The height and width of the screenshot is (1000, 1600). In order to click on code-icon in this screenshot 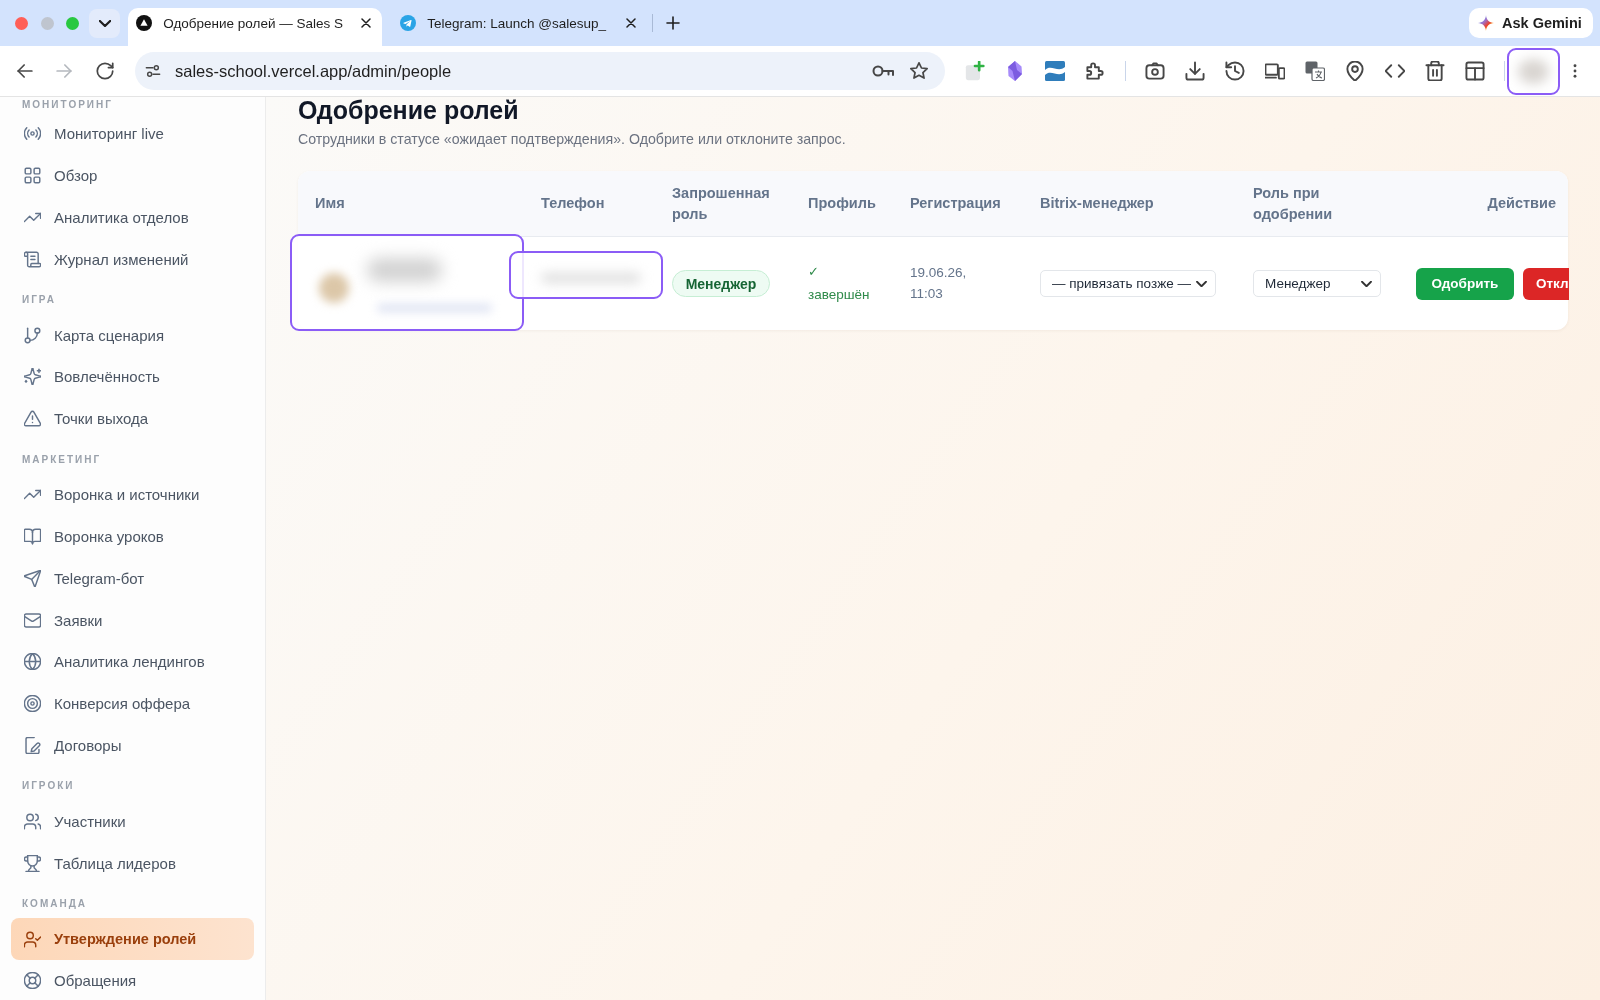, I will do `click(1395, 71)`.